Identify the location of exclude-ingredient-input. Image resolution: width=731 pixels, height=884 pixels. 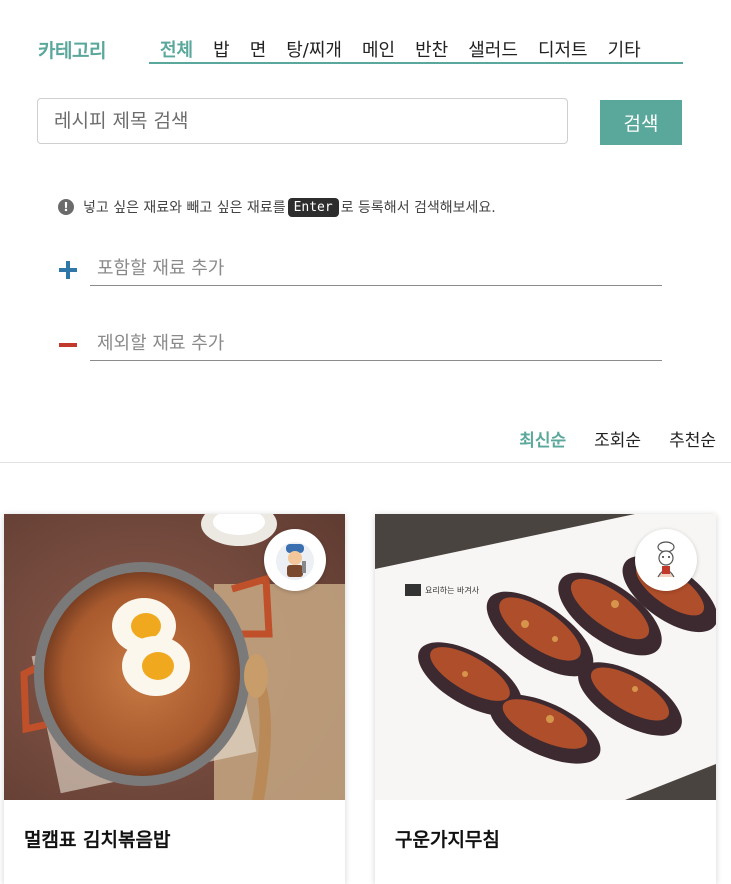
(376, 344).